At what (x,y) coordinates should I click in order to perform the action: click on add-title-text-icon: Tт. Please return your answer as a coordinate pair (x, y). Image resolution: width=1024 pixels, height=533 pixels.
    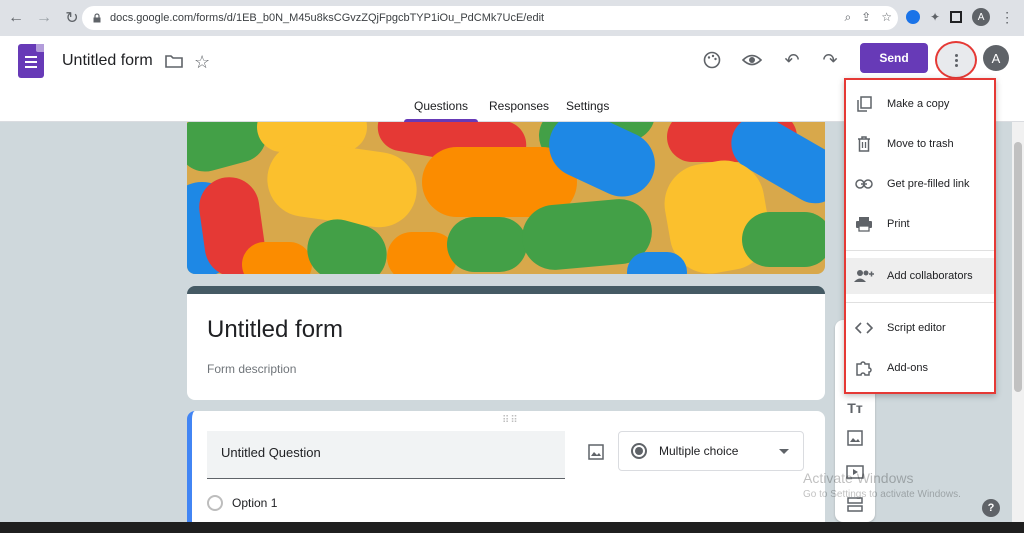
    Looking at the image, I should click on (855, 408).